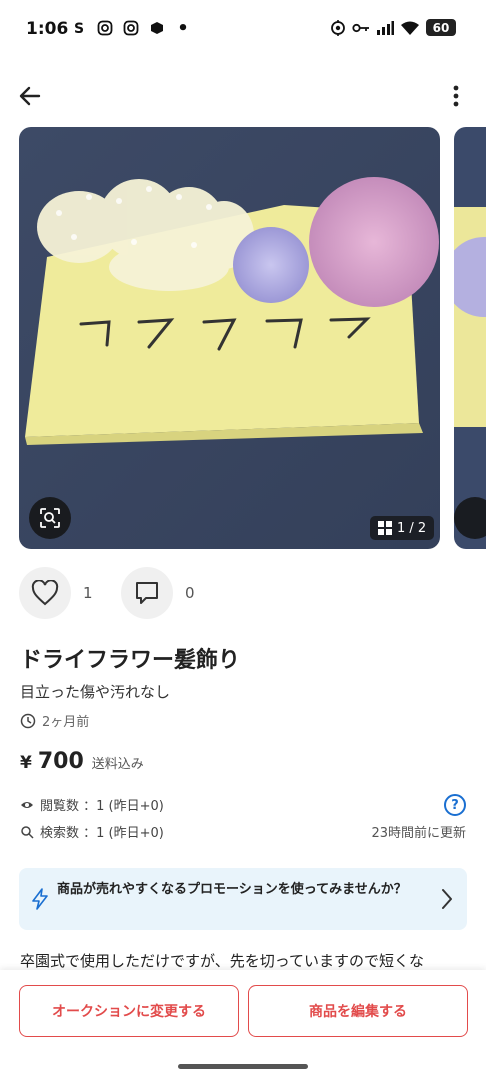 The image size is (486, 1080). I want to click on item-title: ドライフラワー髪飾り, so click(130, 660).